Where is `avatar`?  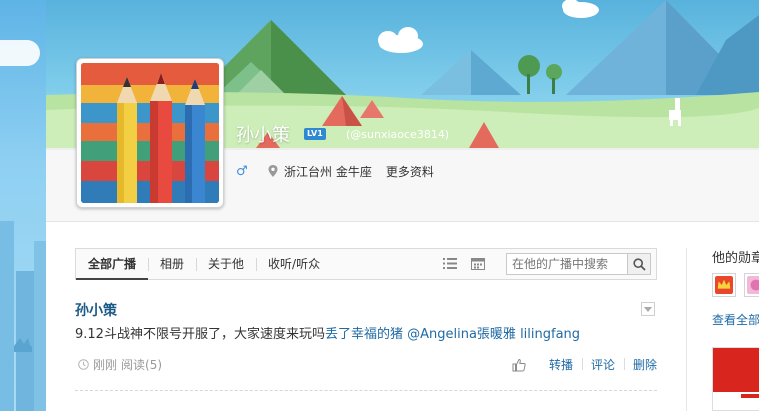 avatar is located at coordinates (150, 133).